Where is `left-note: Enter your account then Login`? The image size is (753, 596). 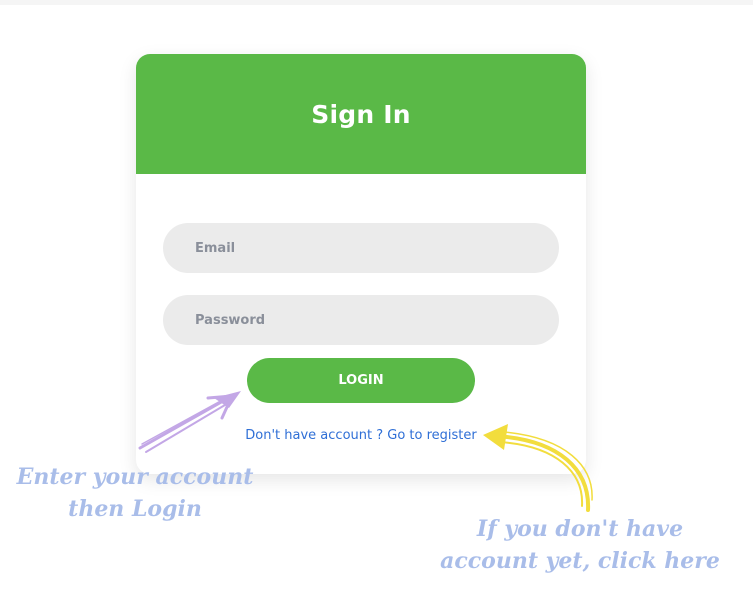 left-note: Enter your account then Login is located at coordinates (135, 493).